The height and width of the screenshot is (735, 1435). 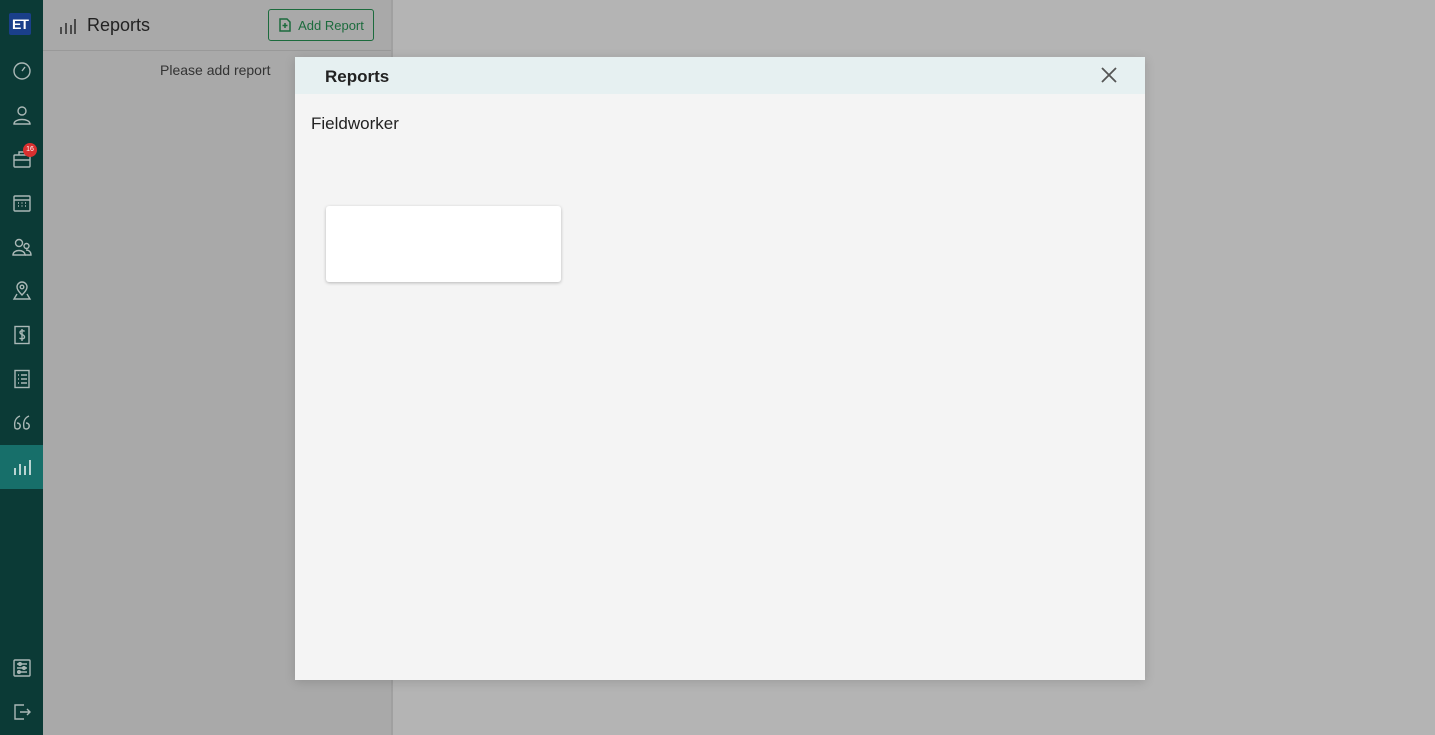 I want to click on page-title: Reports, so click(x=119, y=25).